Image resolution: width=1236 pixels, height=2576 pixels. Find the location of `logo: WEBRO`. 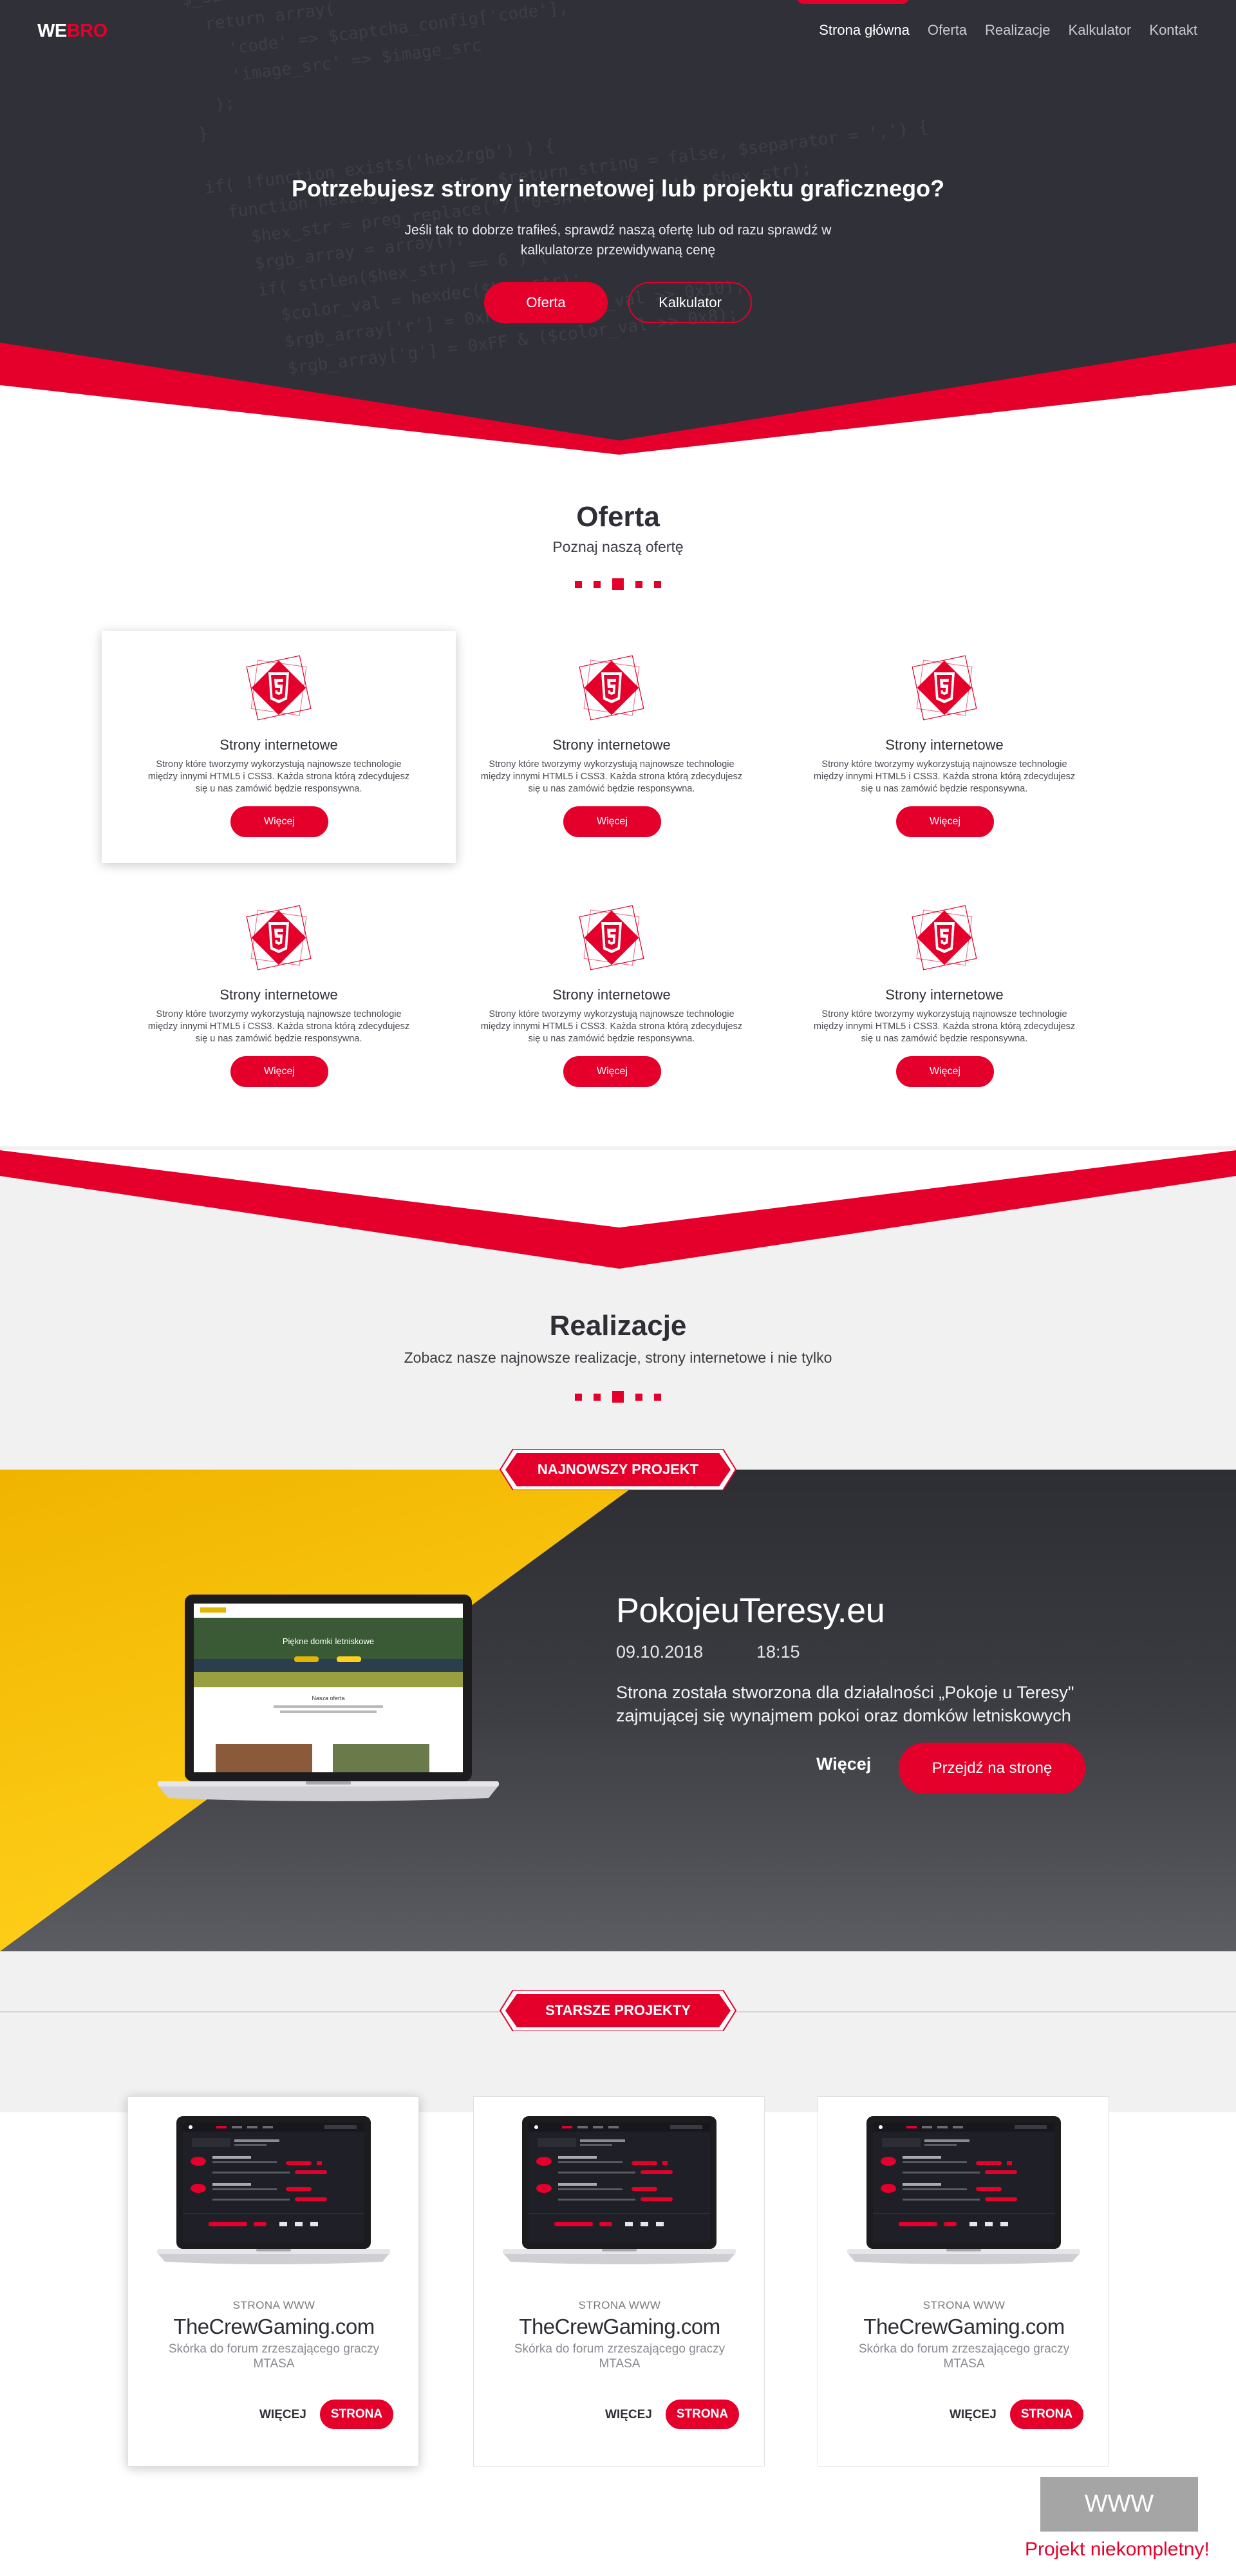

logo: WEBRO is located at coordinates (72, 32).